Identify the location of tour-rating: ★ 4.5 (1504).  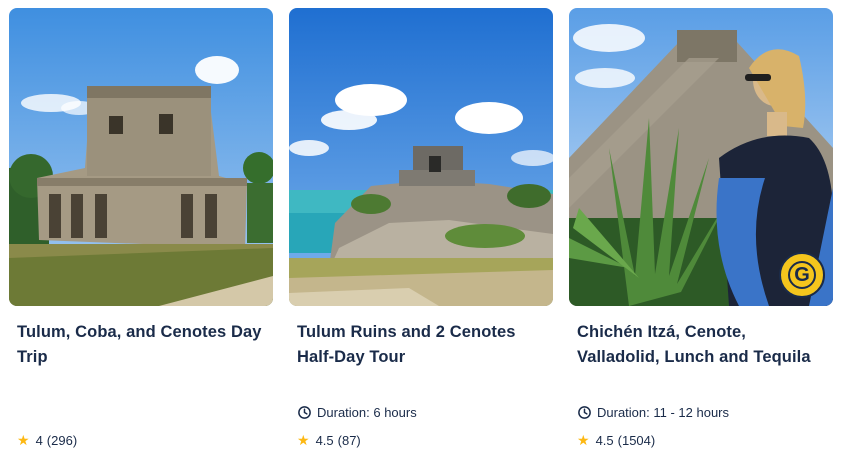
(616, 440).